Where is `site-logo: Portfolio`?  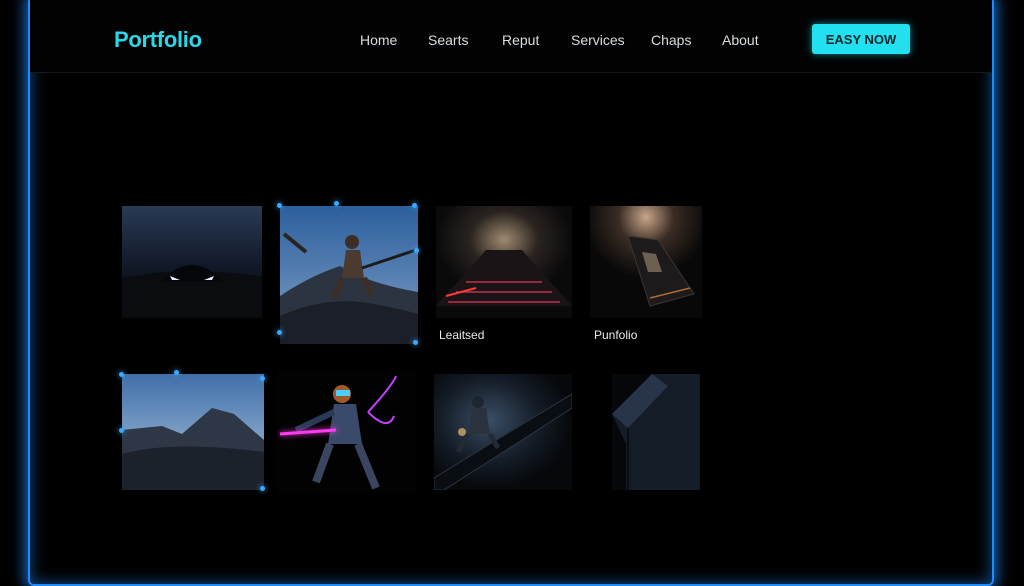 site-logo: Portfolio is located at coordinates (158, 40).